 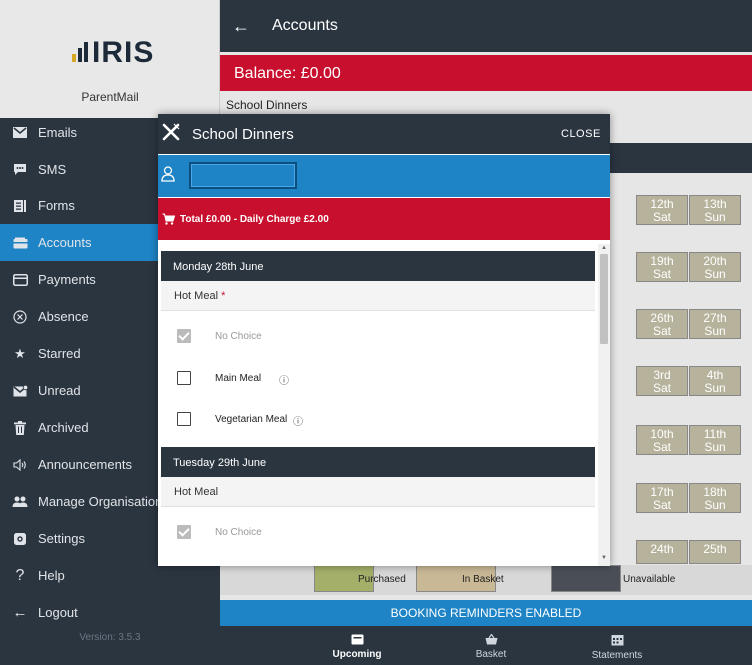 What do you see at coordinates (604, 299) in the screenshot?
I see `scrollbar-thumb` at bounding box center [604, 299].